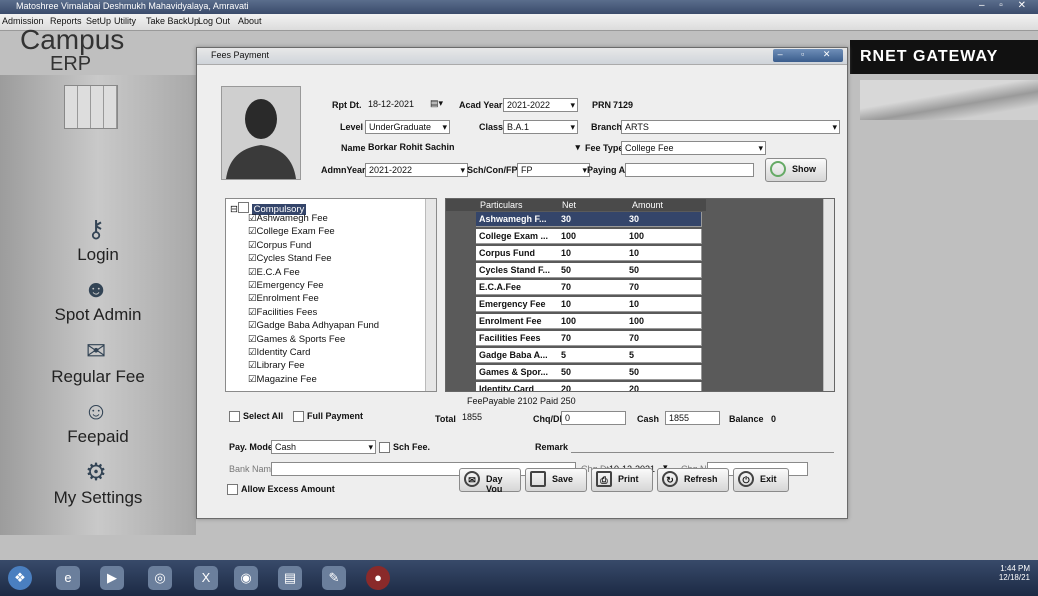 The height and width of the screenshot is (596, 1038). What do you see at coordinates (518, 304) in the screenshot?
I see `table-cell: Emergency Fee` at bounding box center [518, 304].